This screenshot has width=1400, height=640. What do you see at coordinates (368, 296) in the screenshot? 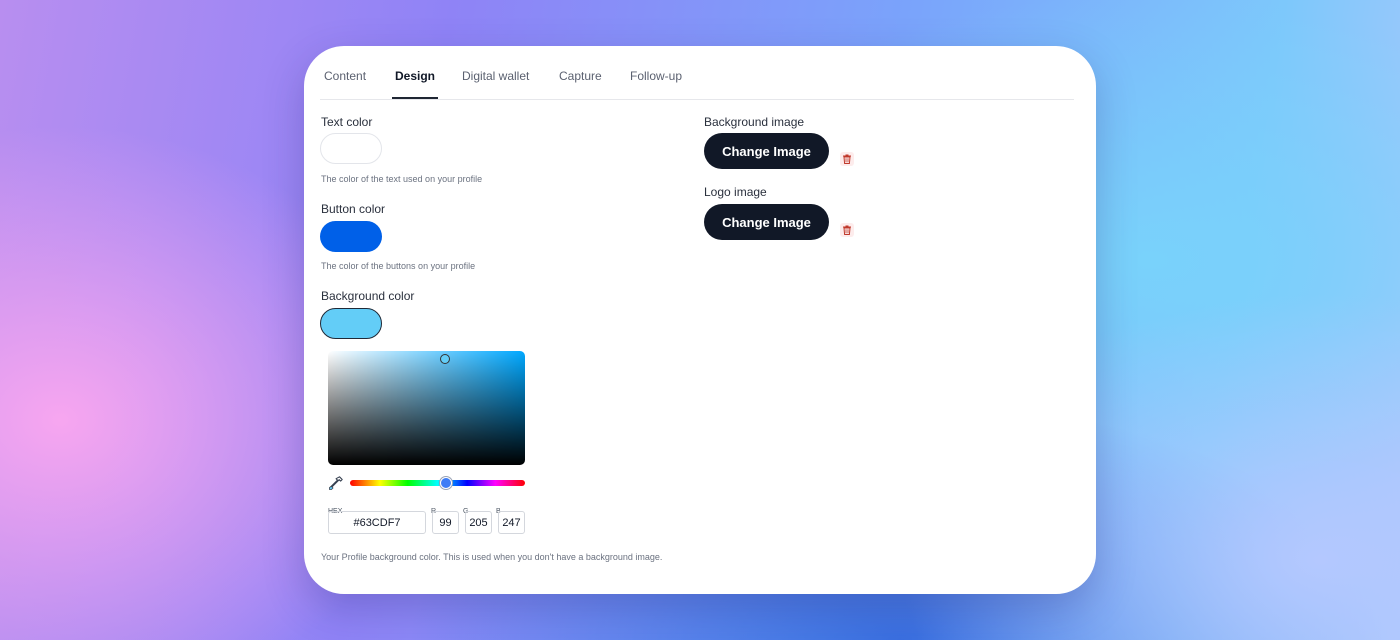
I see `background-color-label: Background color` at bounding box center [368, 296].